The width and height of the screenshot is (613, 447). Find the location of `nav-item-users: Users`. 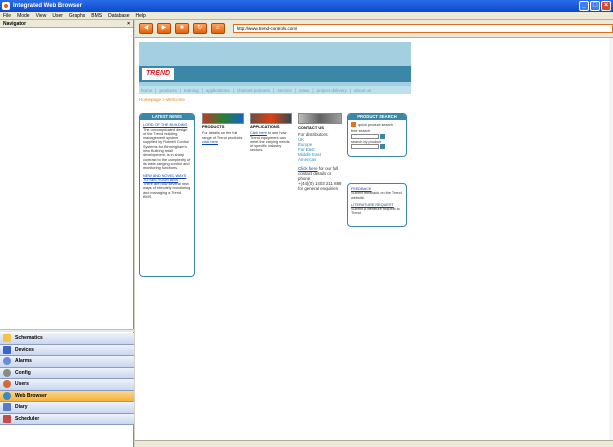

nav-item-users: Users is located at coordinates (67, 385).